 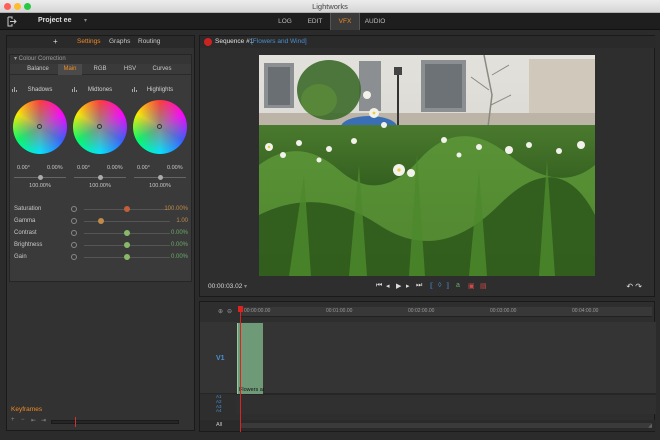 I want to click on param-label: Contrast, so click(x=25, y=233).